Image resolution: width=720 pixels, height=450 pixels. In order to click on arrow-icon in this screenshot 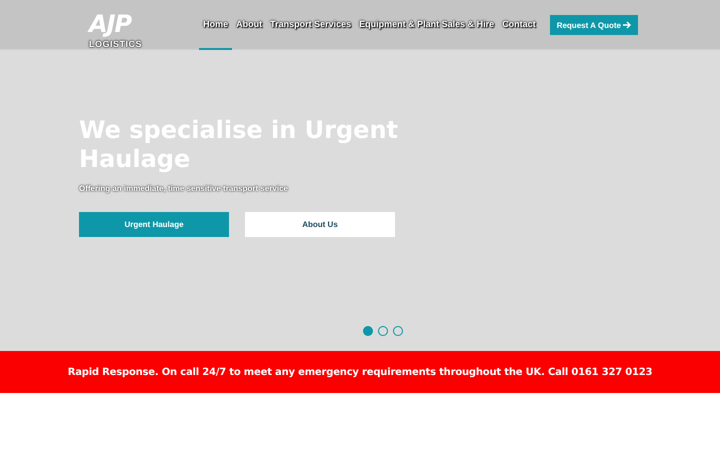, I will do `click(627, 25)`.